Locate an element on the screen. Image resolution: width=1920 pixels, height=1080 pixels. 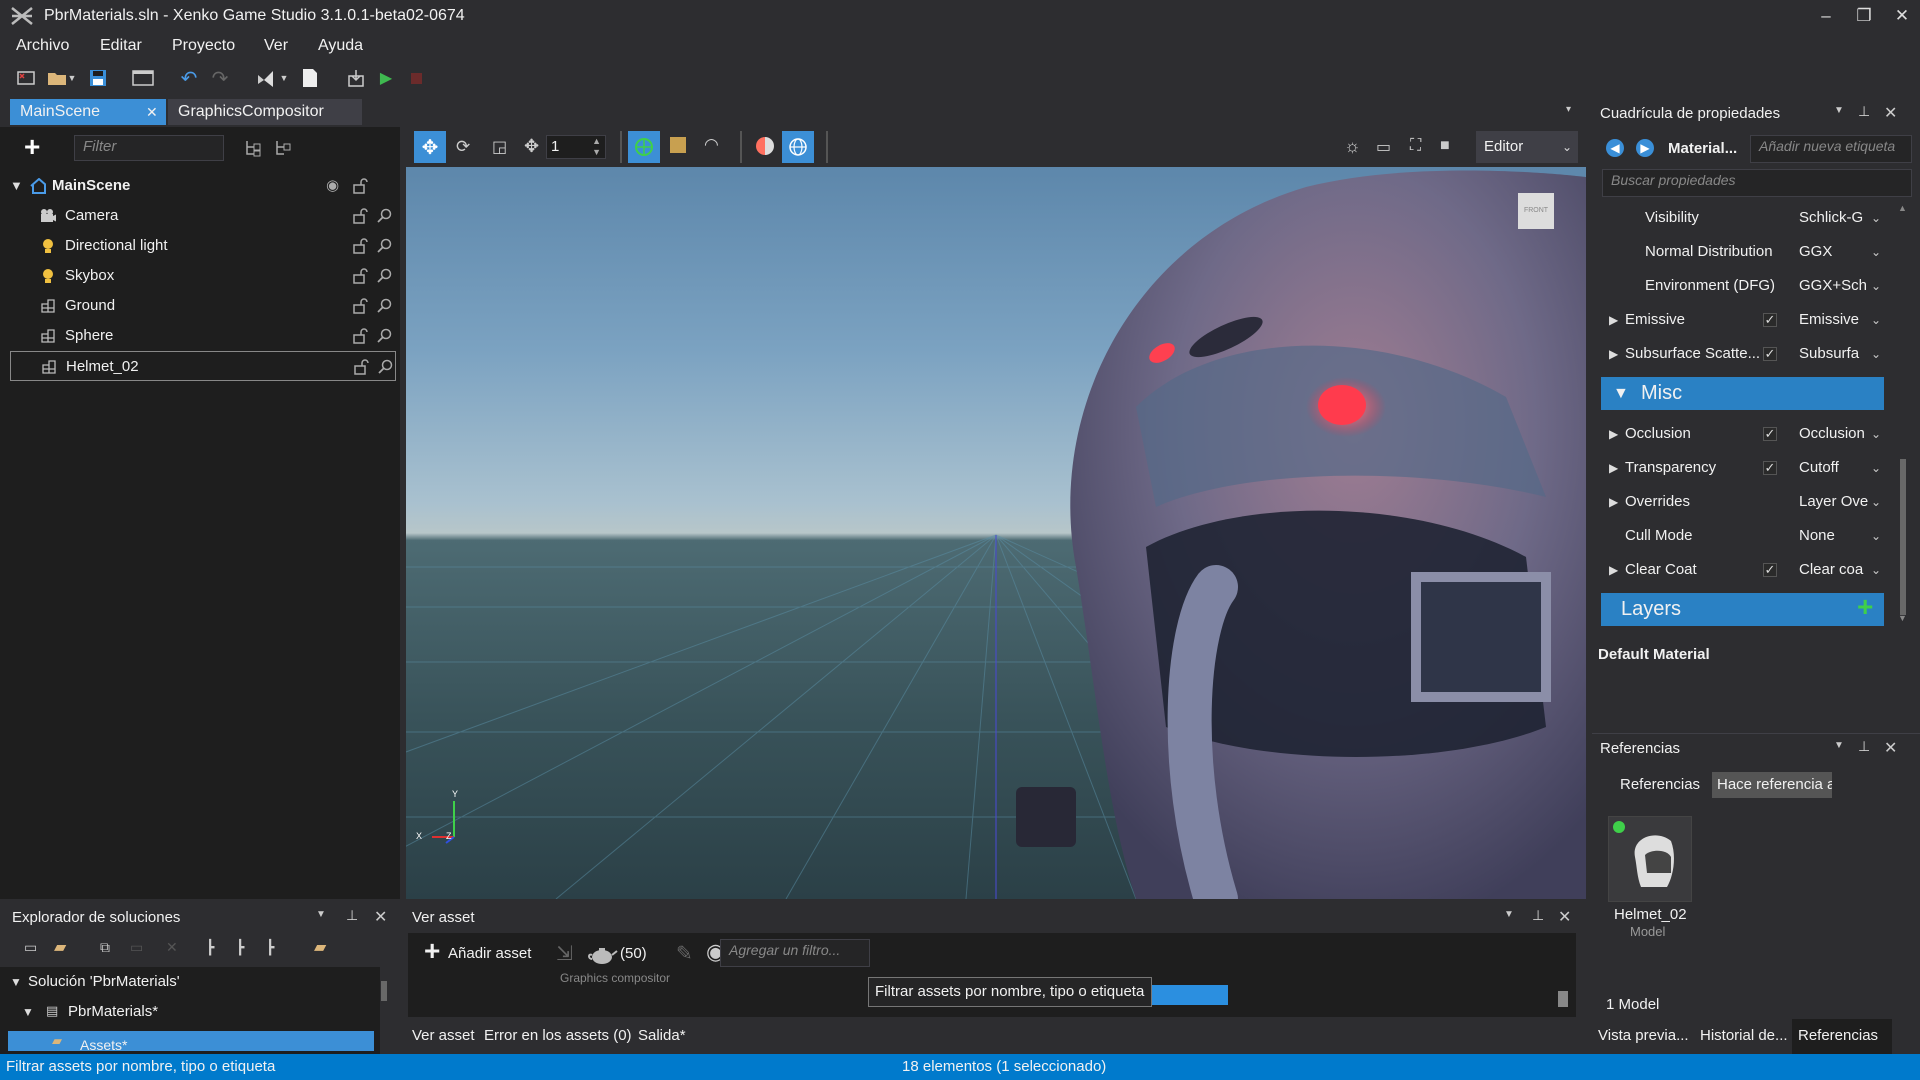
property-value: None is located at coordinates (1834, 536).